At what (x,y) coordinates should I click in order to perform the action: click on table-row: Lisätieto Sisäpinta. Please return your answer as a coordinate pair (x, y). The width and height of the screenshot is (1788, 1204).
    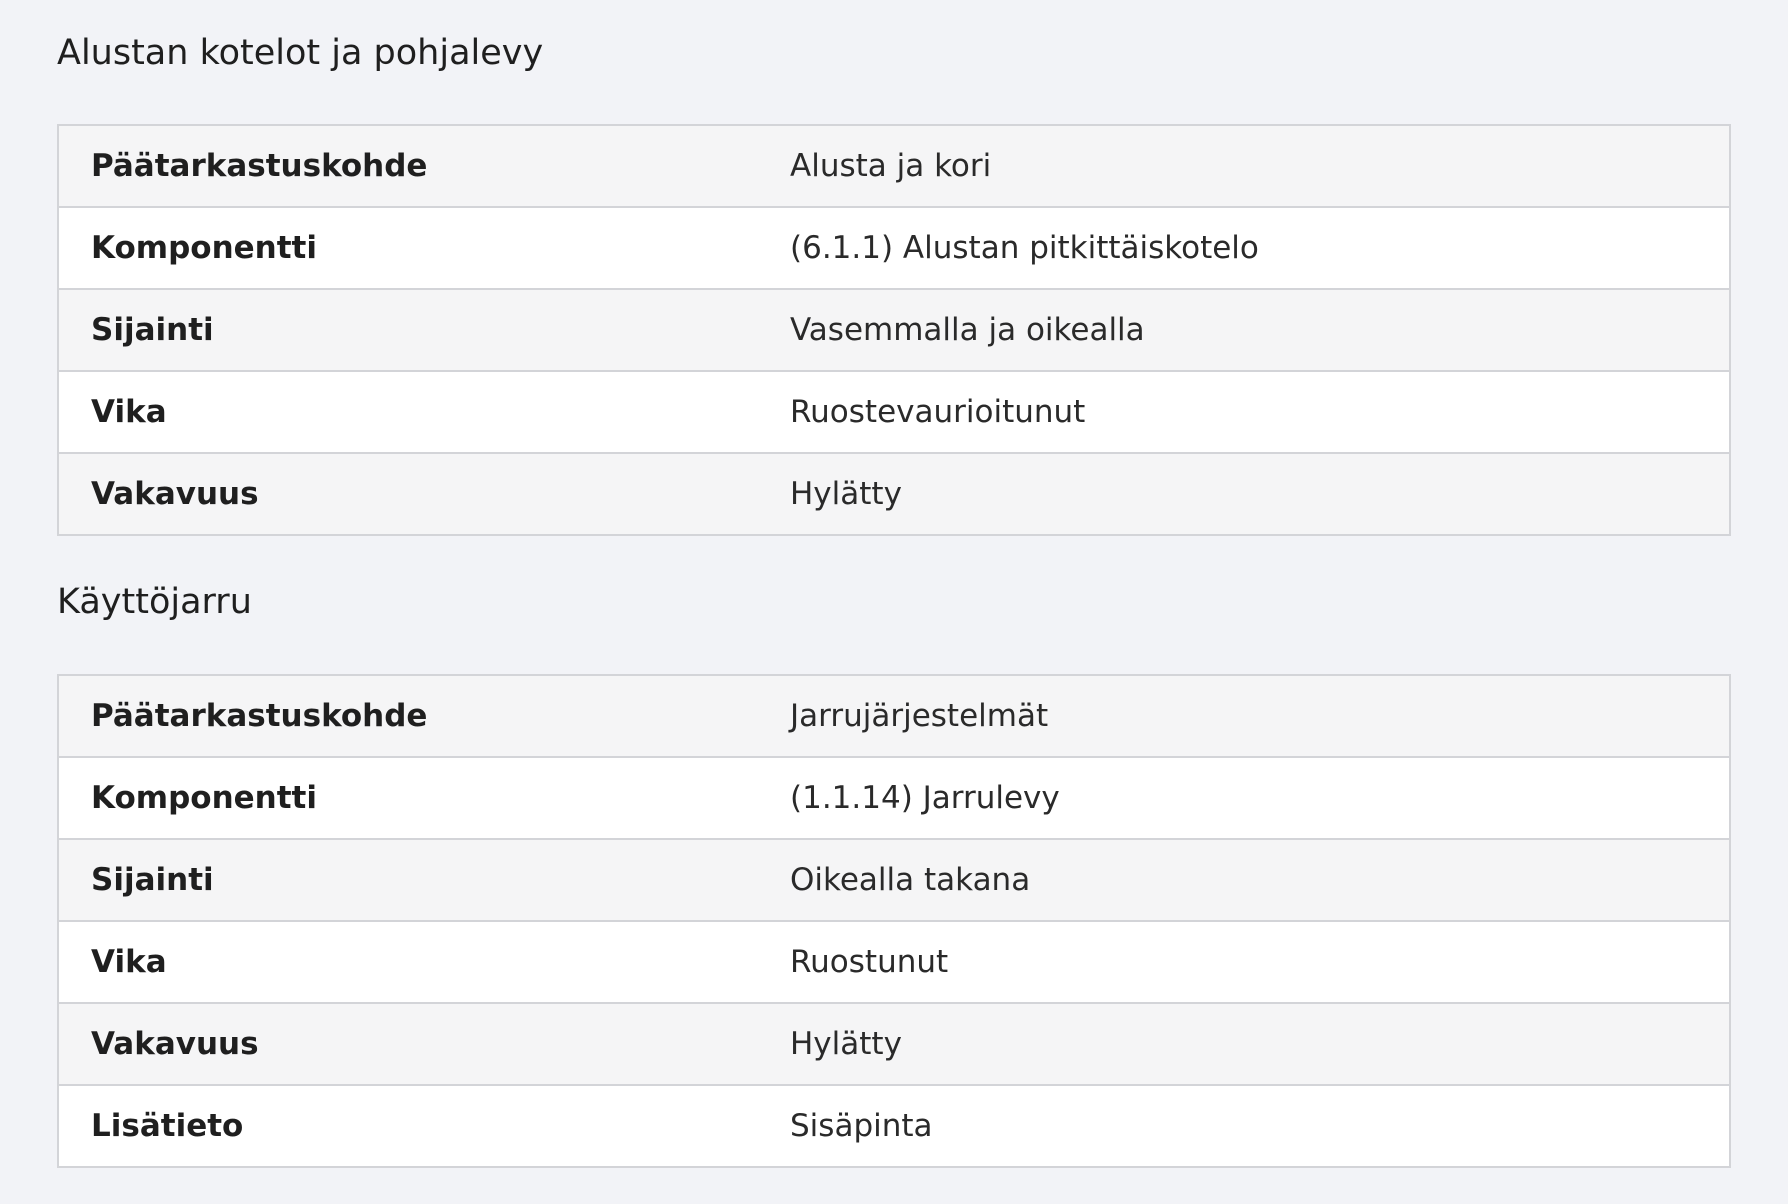
    Looking at the image, I should click on (894, 1125).